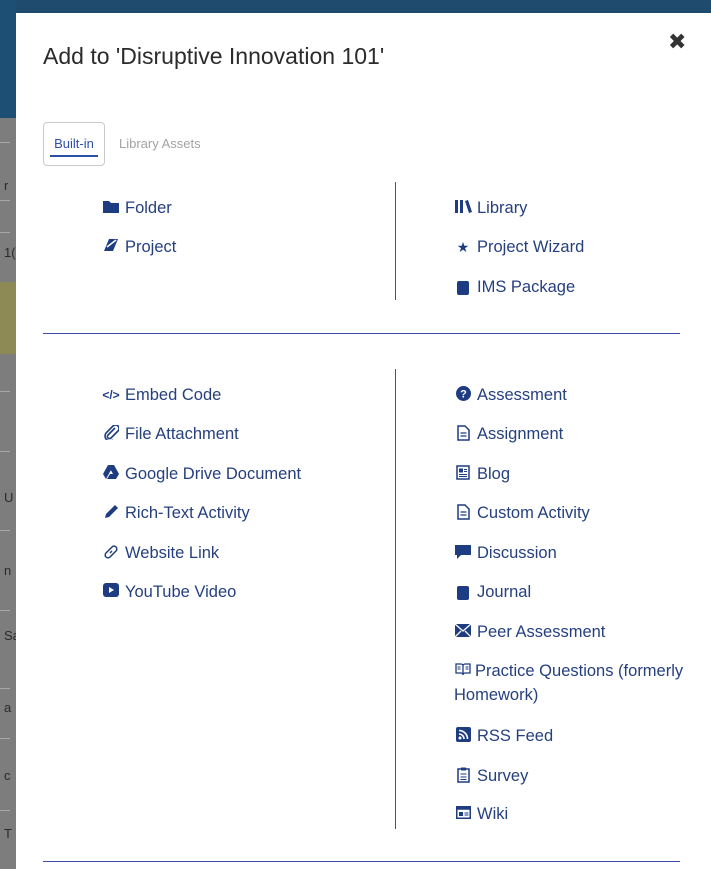 The height and width of the screenshot is (869, 711). What do you see at coordinates (463, 247) in the screenshot?
I see `star-icon: ★` at bounding box center [463, 247].